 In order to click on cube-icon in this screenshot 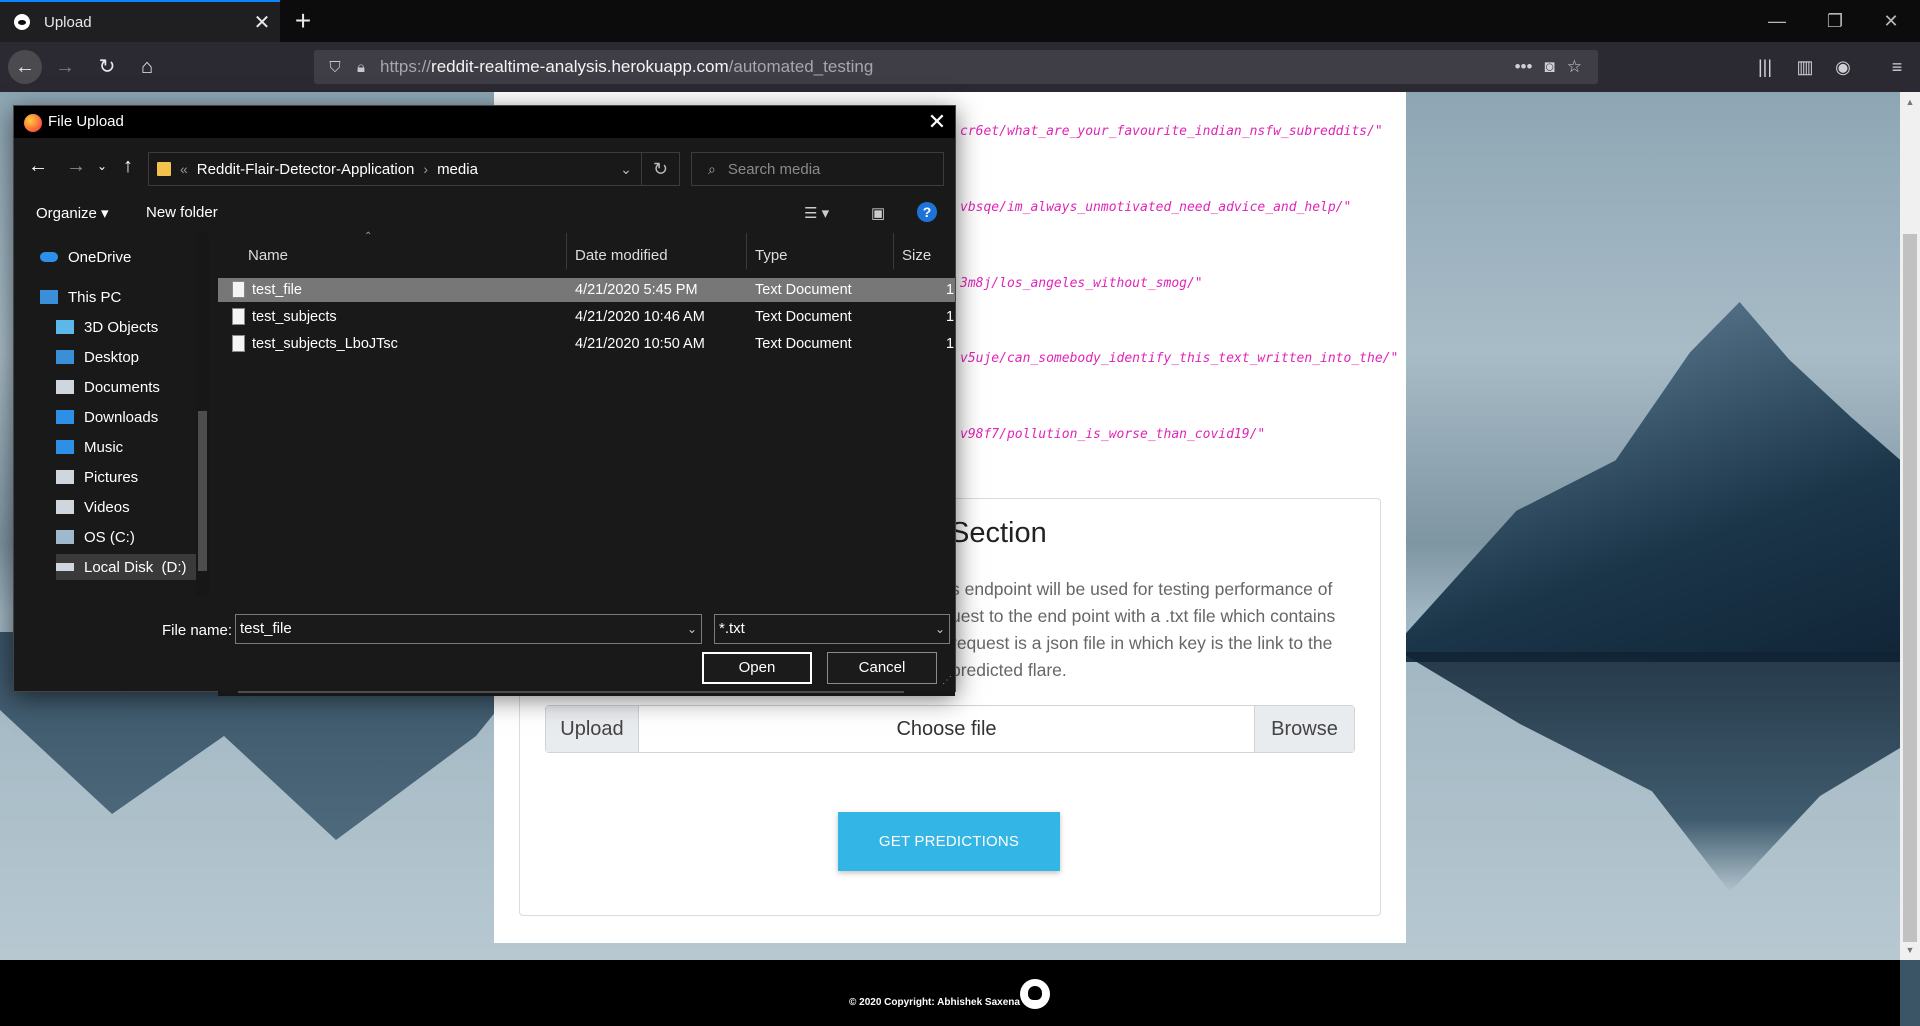, I will do `click(65, 327)`.